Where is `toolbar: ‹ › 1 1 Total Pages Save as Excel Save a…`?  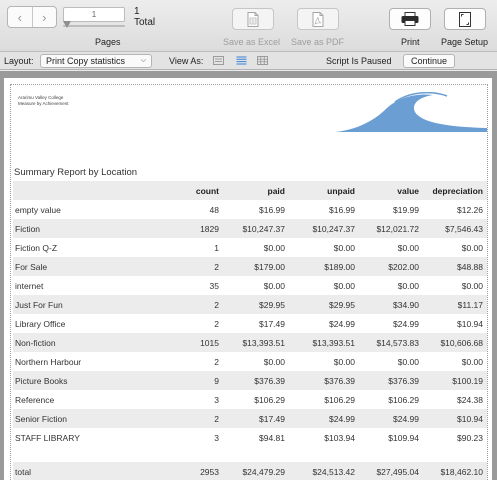
toolbar: ‹ › 1 1 Total Pages Save as Excel Save a… is located at coordinates (248, 26).